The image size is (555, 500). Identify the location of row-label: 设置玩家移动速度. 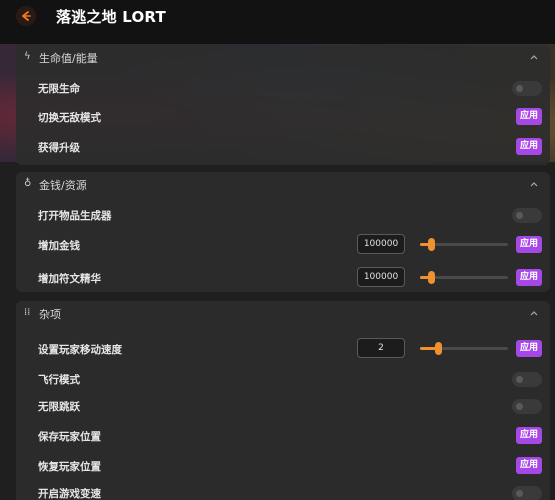
(80, 350).